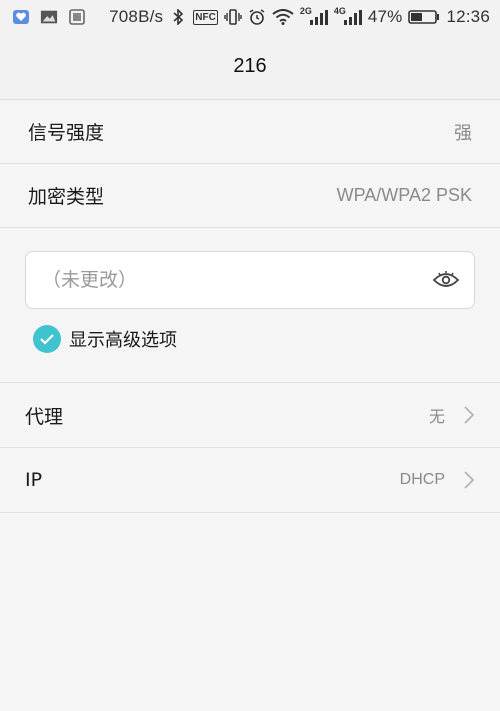 This screenshot has width=500, height=711. I want to click on encryption-type-label: 加密类型, so click(66, 197).